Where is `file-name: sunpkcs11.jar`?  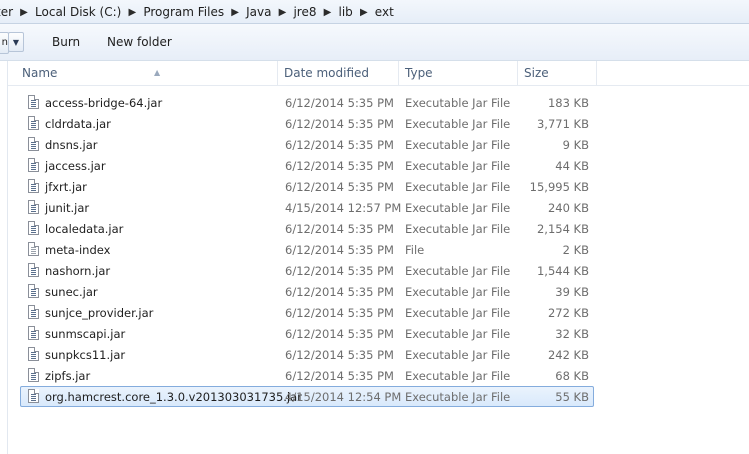
file-name: sunpkcs11.jar is located at coordinates (85, 355).